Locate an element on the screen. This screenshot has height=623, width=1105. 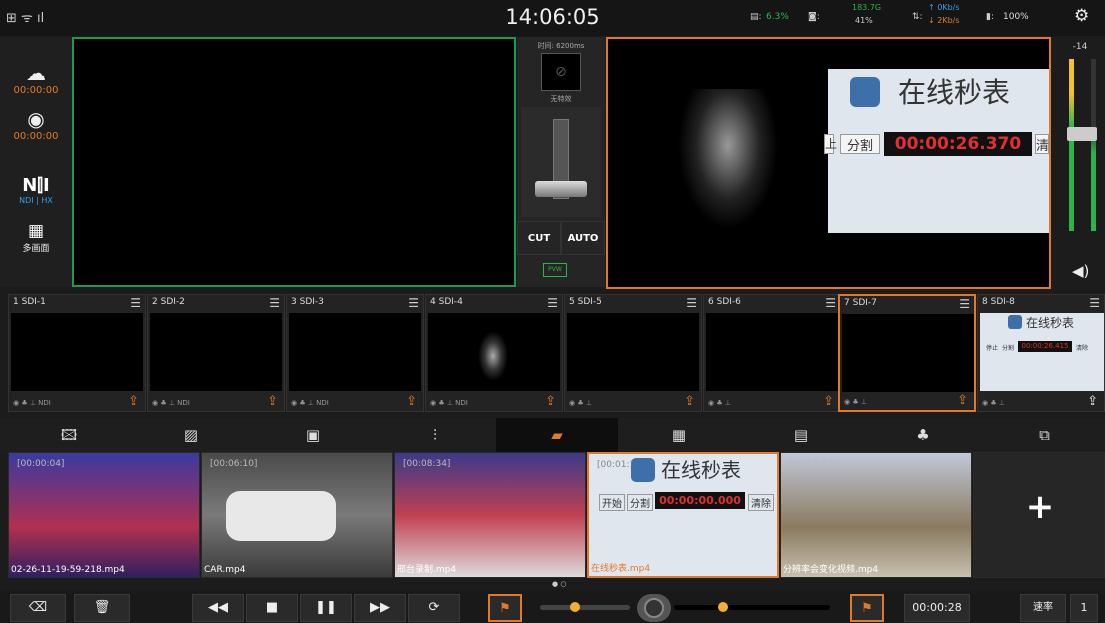
picture-text-icon: ▨ is located at coordinates (191, 435).